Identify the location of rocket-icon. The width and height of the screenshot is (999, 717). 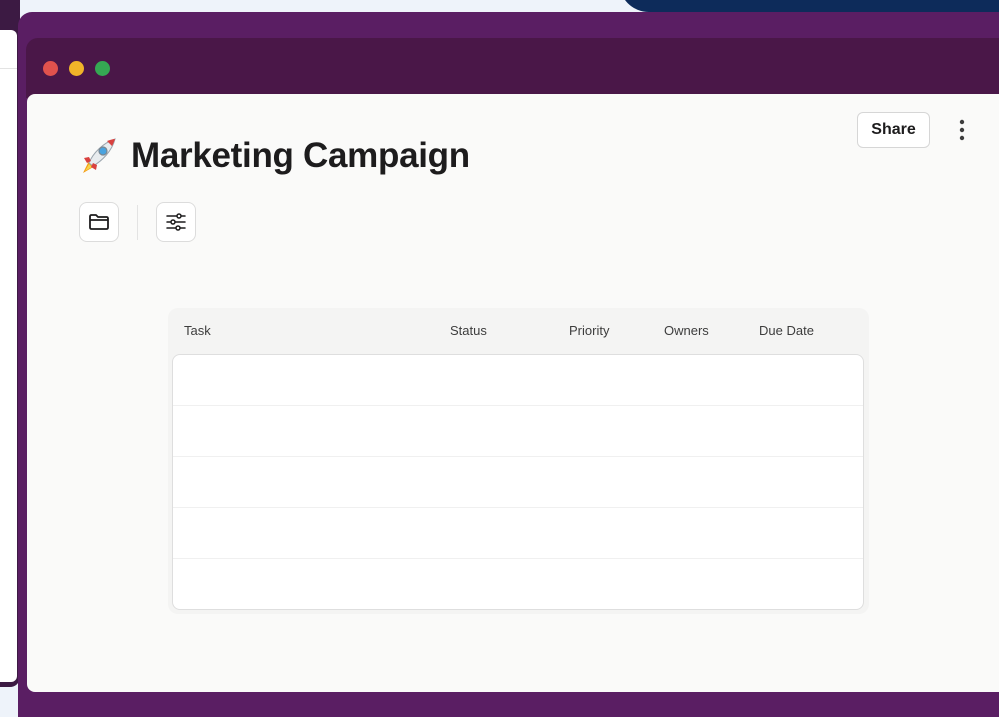
(99, 155).